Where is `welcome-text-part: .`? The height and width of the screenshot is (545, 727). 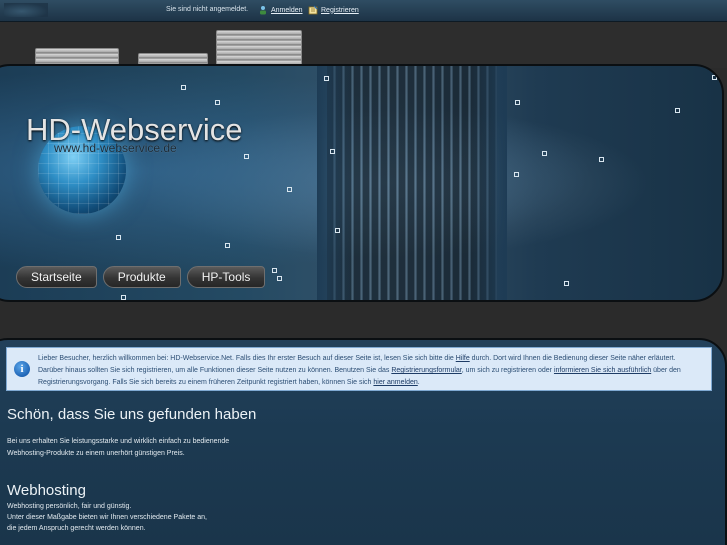 welcome-text-part: . is located at coordinates (418, 382).